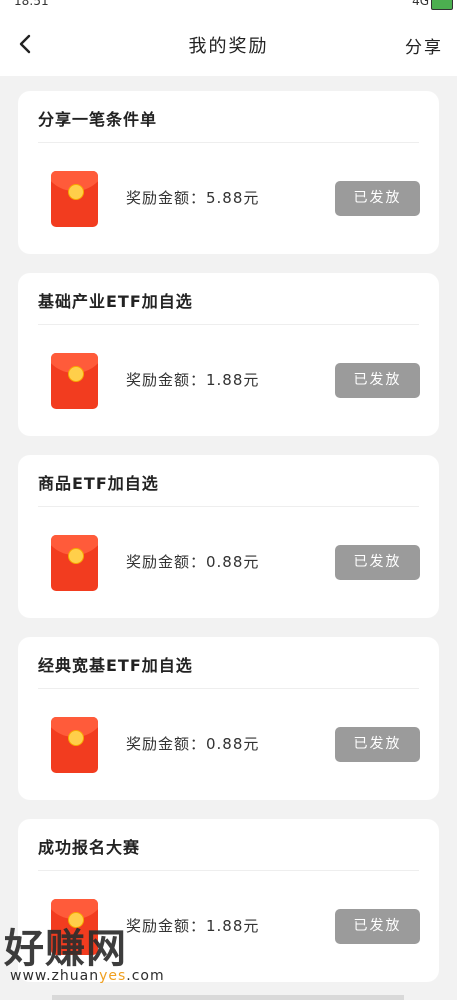 The height and width of the screenshot is (1000, 457). I want to click on share-button: 分享, so click(424, 45).